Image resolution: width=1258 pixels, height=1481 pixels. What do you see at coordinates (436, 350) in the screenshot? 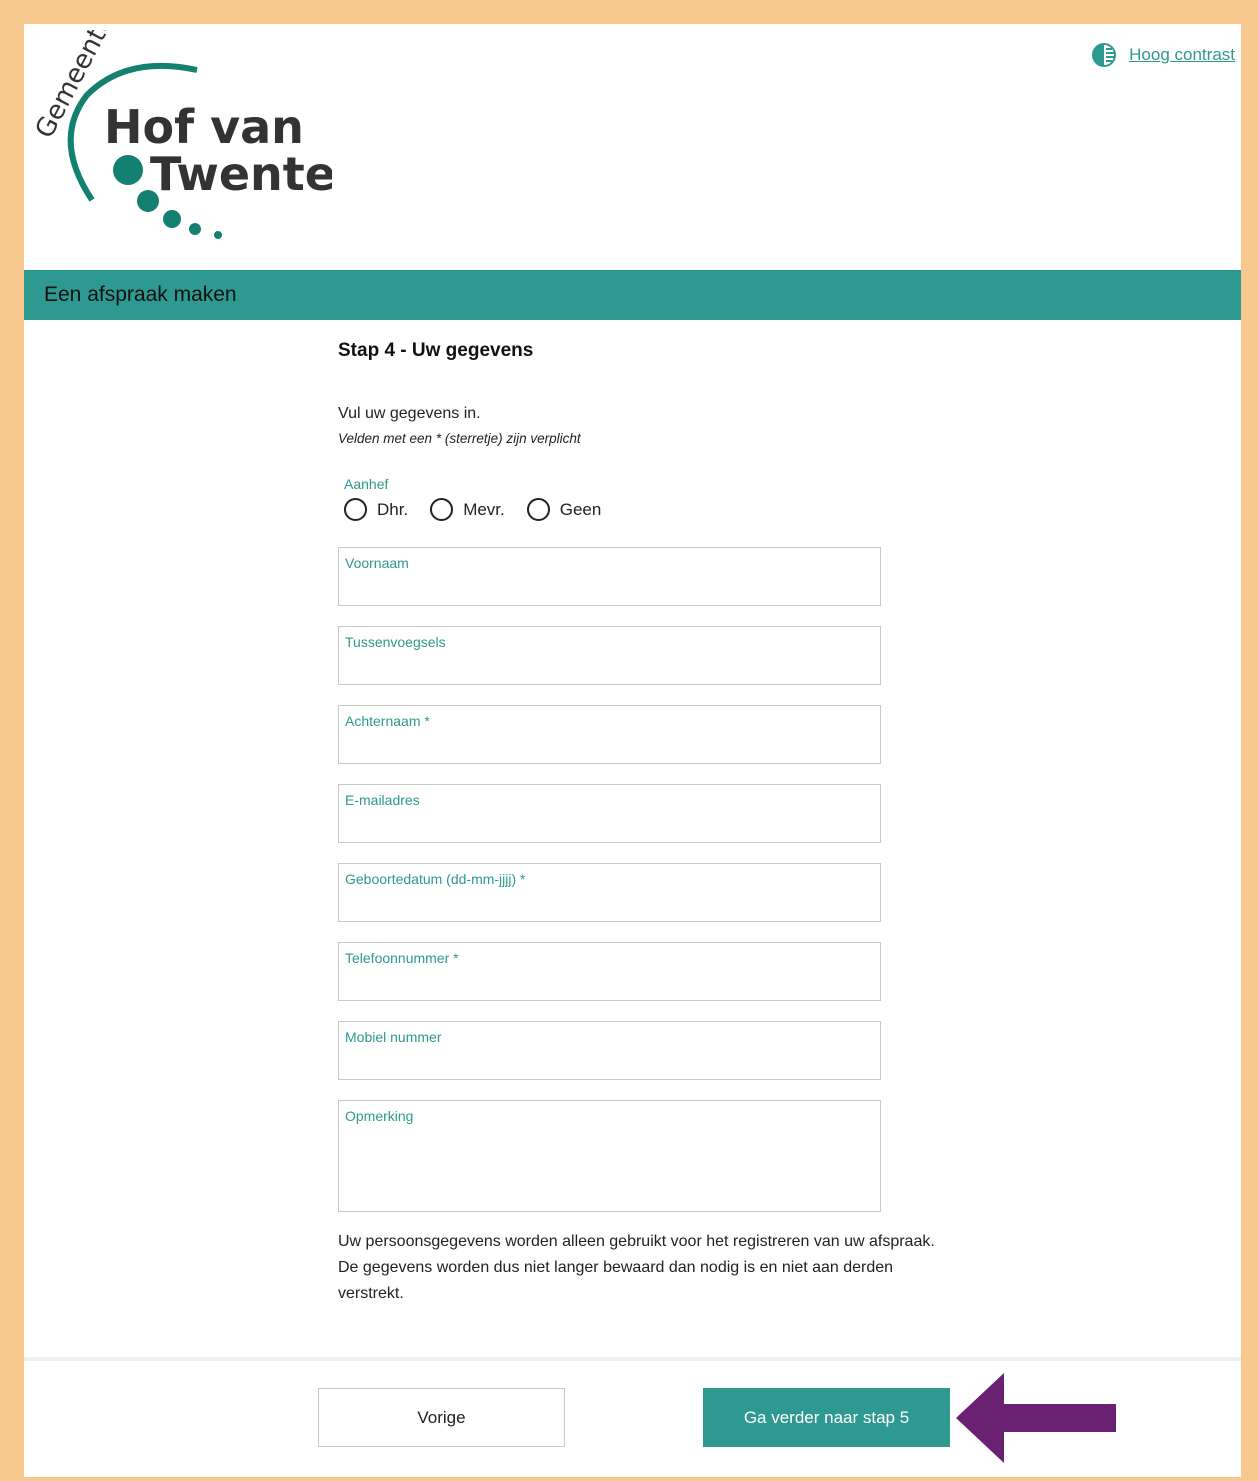
I see `step-title: Stap 4 - Uw gegevens` at bounding box center [436, 350].